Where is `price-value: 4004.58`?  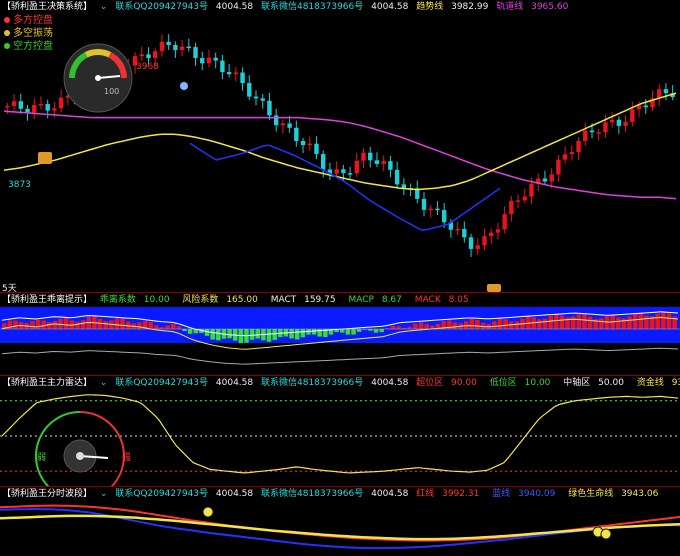
price-value: 4004.58 is located at coordinates (234, 494).